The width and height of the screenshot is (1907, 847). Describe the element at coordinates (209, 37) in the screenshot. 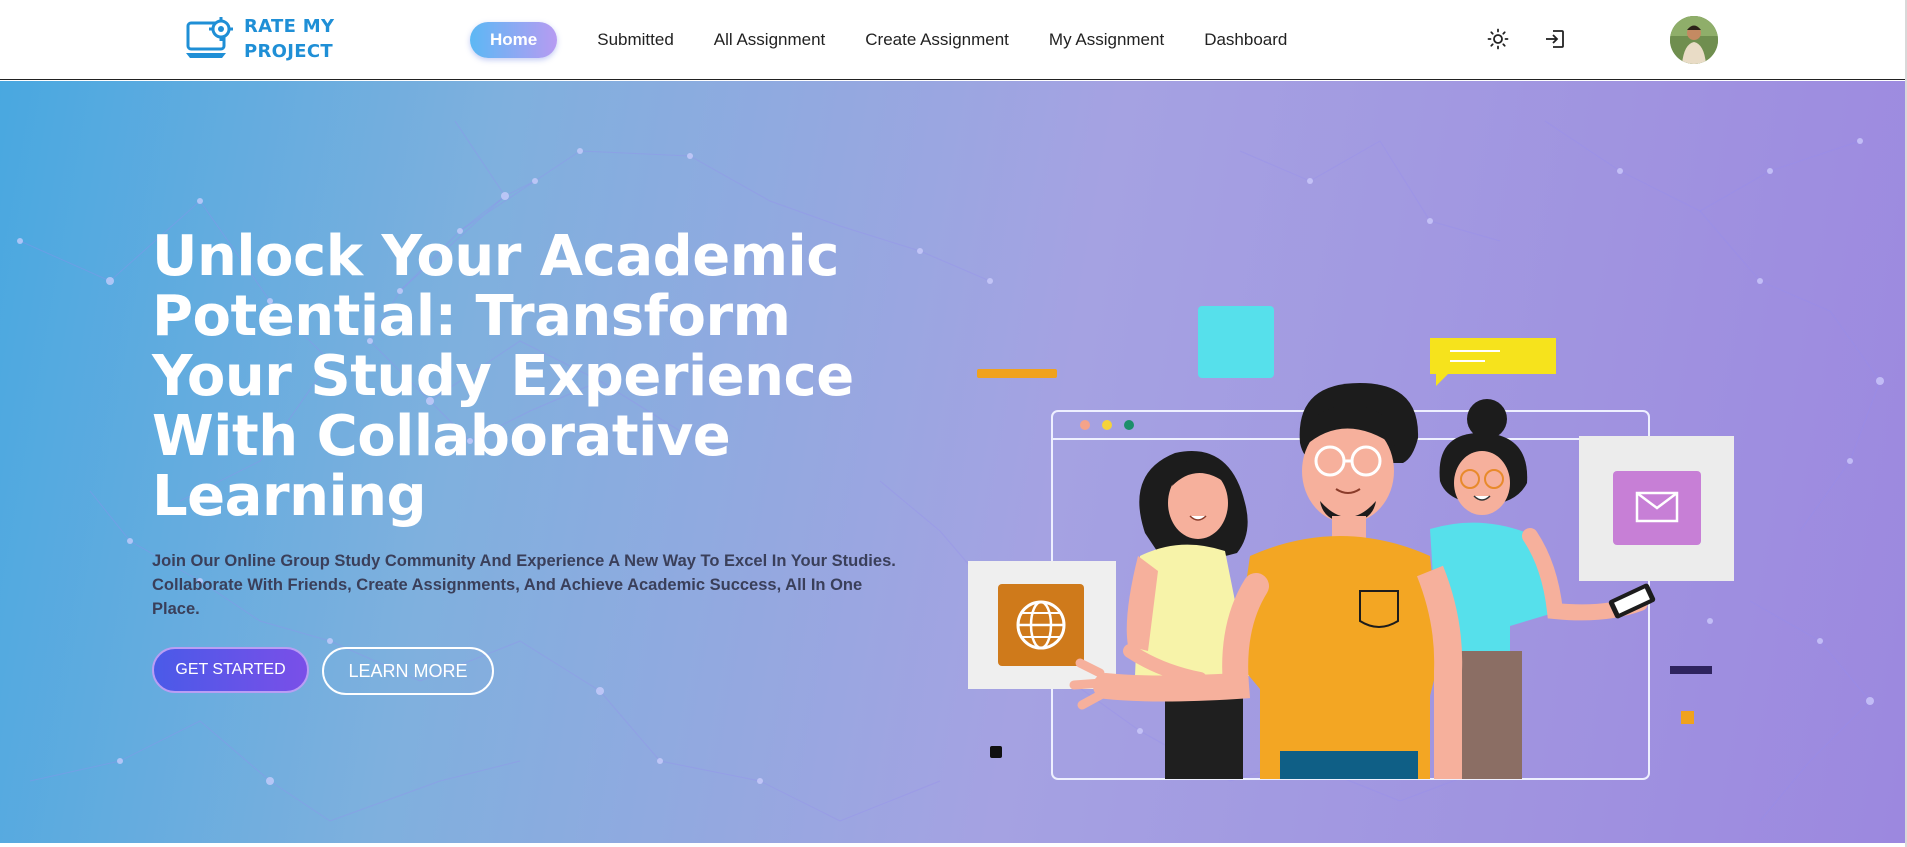

I see `laptop-gear-icon` at that location.